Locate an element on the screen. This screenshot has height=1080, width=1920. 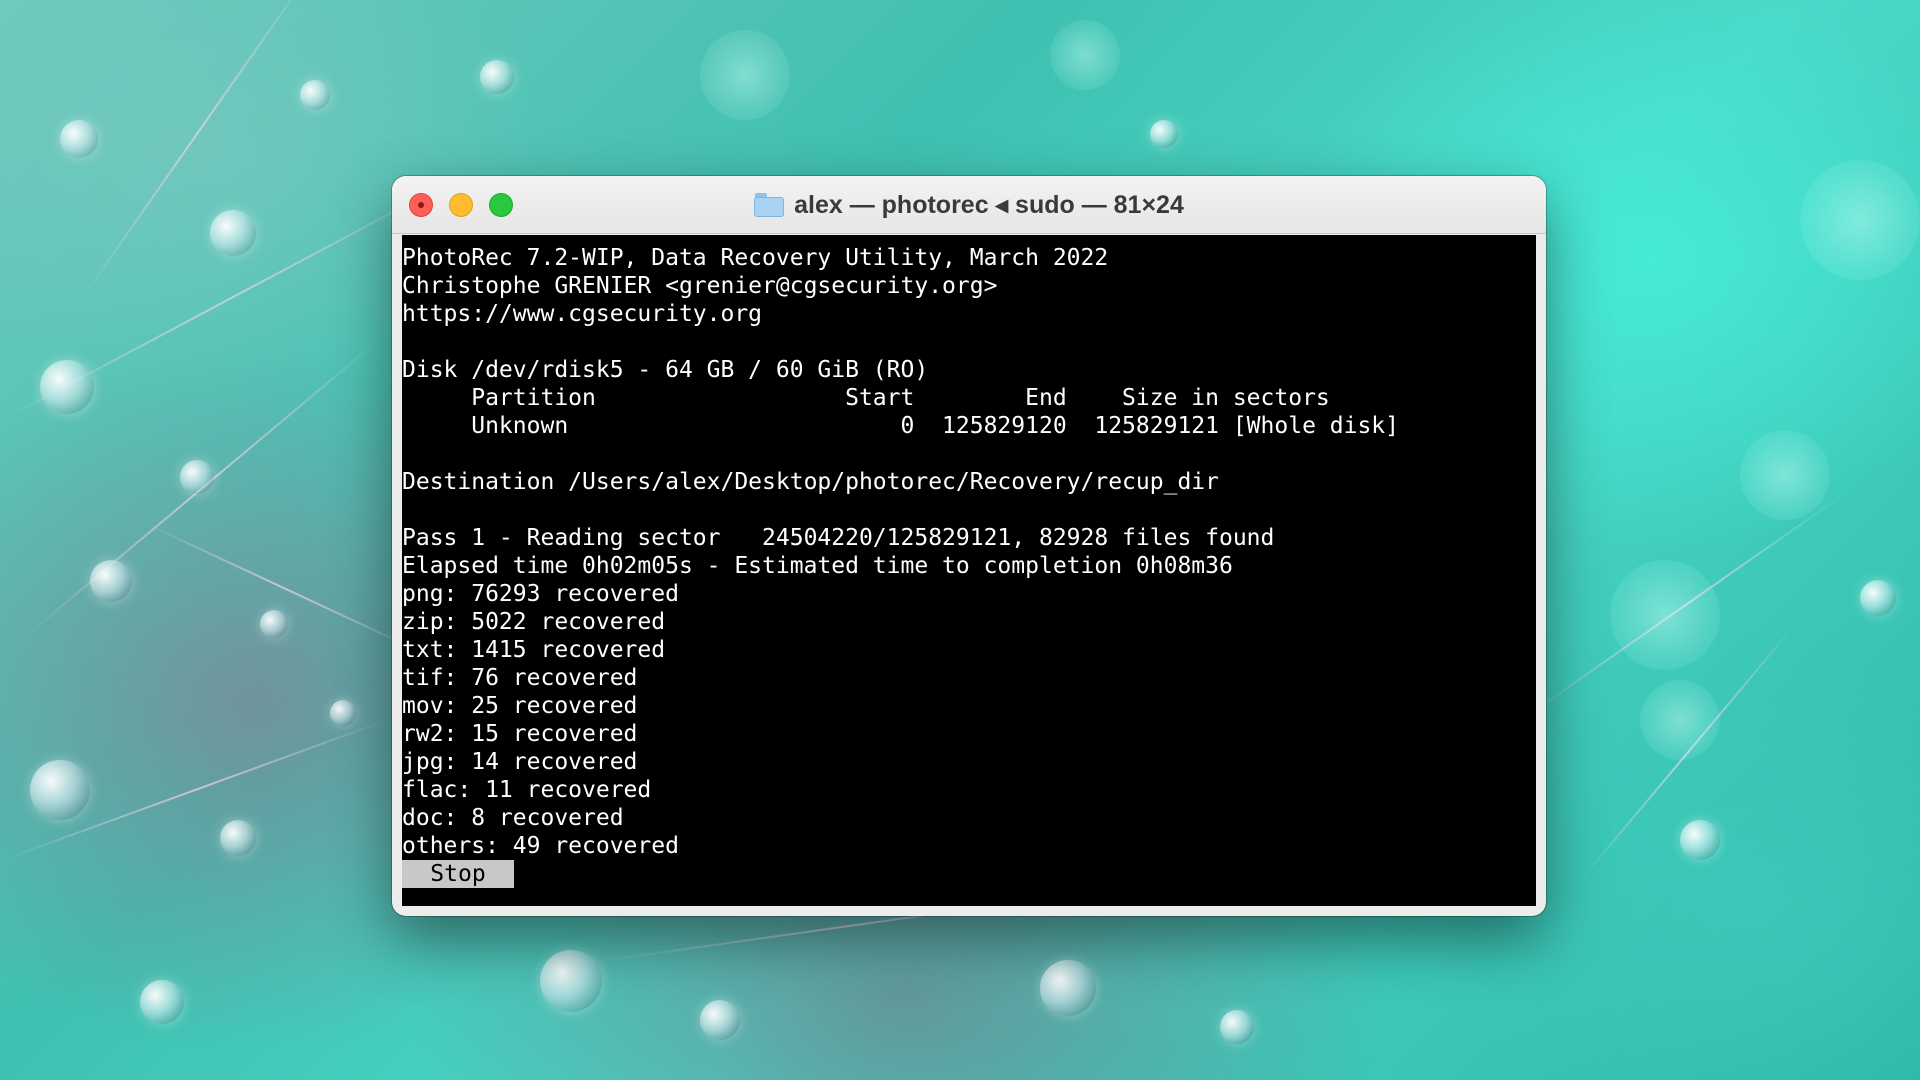
stop-row: Stop is located at coordinates (969, 874).